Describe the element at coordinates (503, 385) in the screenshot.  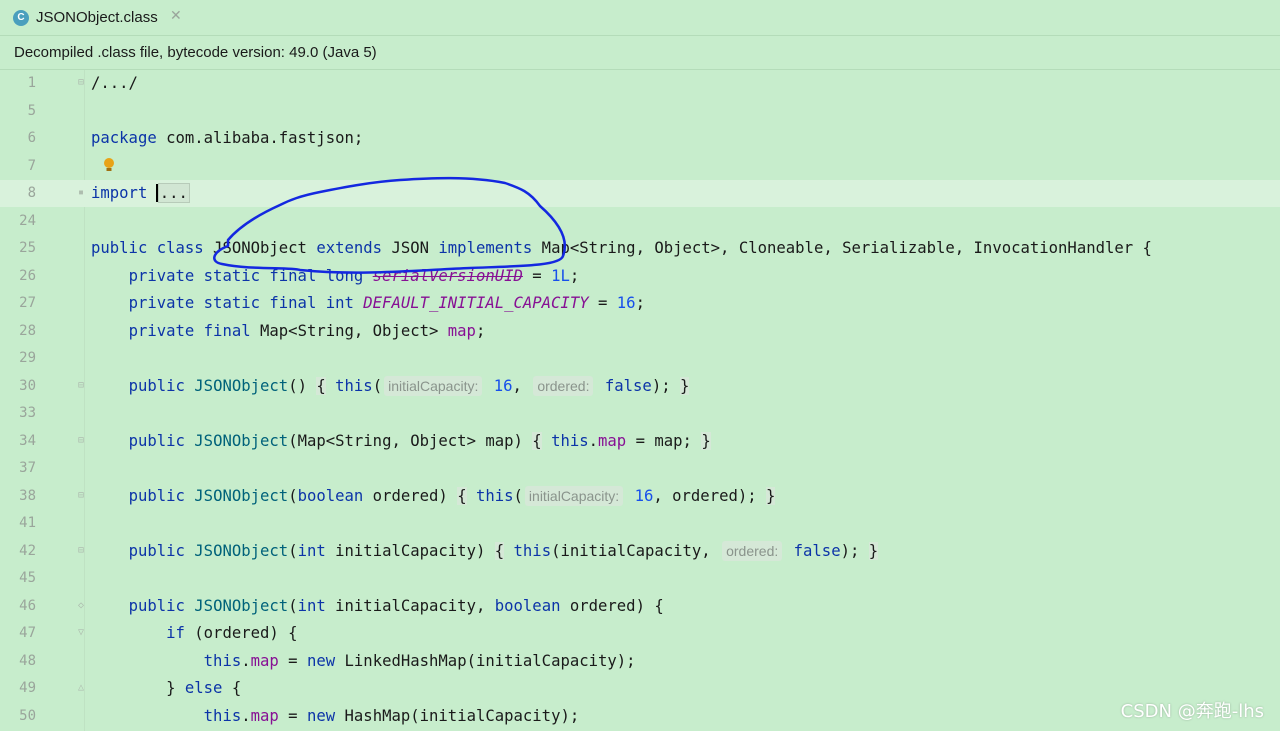
I see `code-token: 16` at that location.